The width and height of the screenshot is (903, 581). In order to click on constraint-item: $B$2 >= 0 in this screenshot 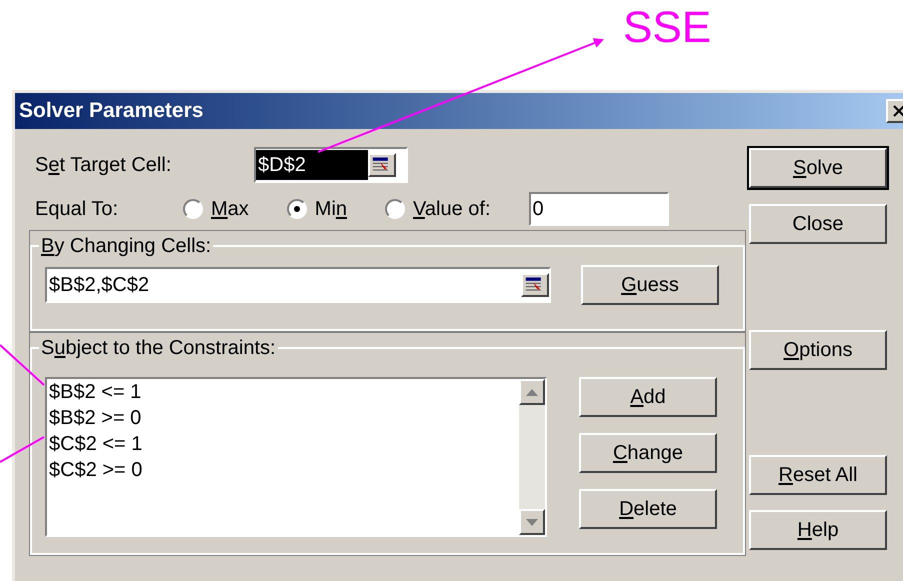, I will do `click(284, 418)`.